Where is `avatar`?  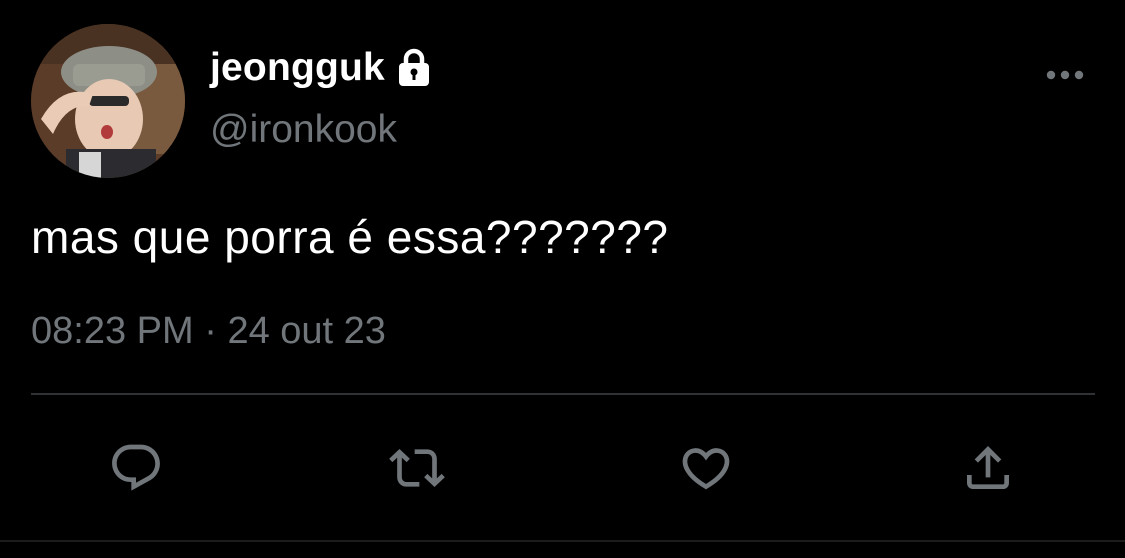 avatar is located at coordinates (108, 101).